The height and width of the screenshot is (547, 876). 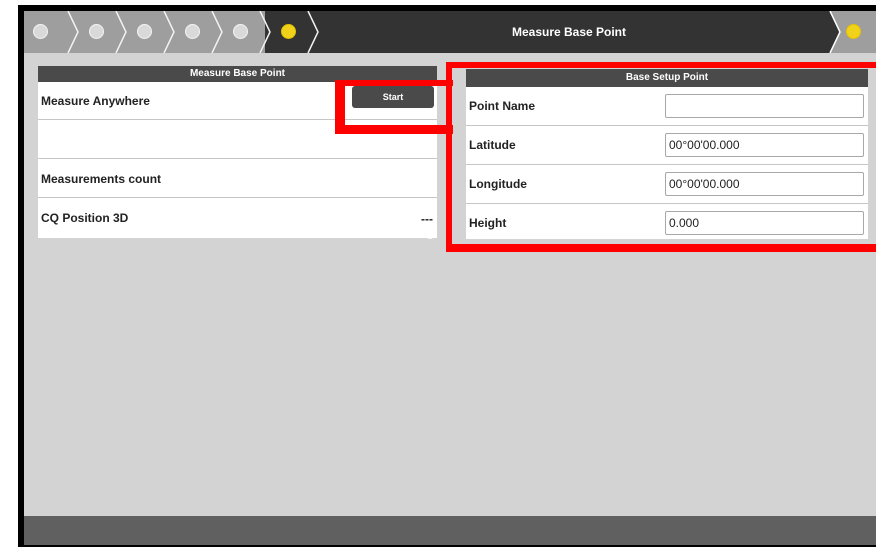 I want to click on measurements-count-row: Measurements count, so click(x=237, y=178).